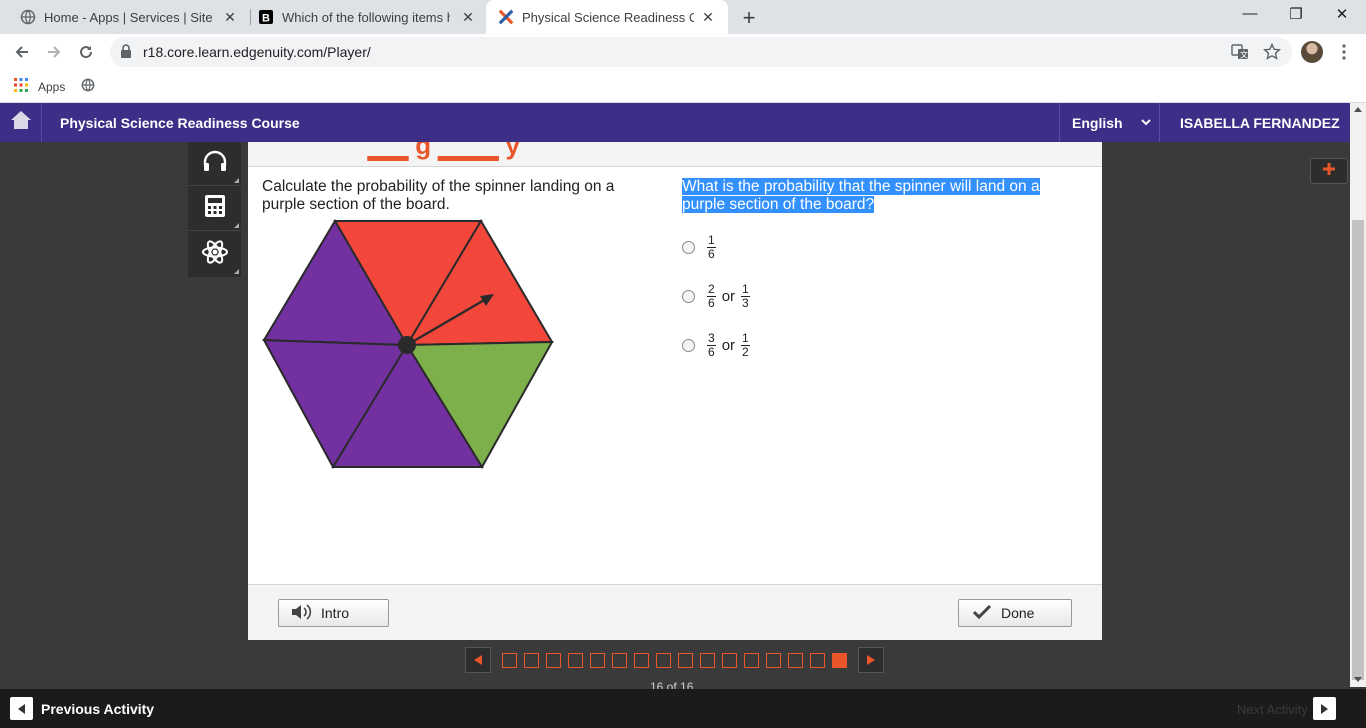 The width and height of the screenshot is (1366, 728). I want to click on calculator-tool-button, so click(214, 209).